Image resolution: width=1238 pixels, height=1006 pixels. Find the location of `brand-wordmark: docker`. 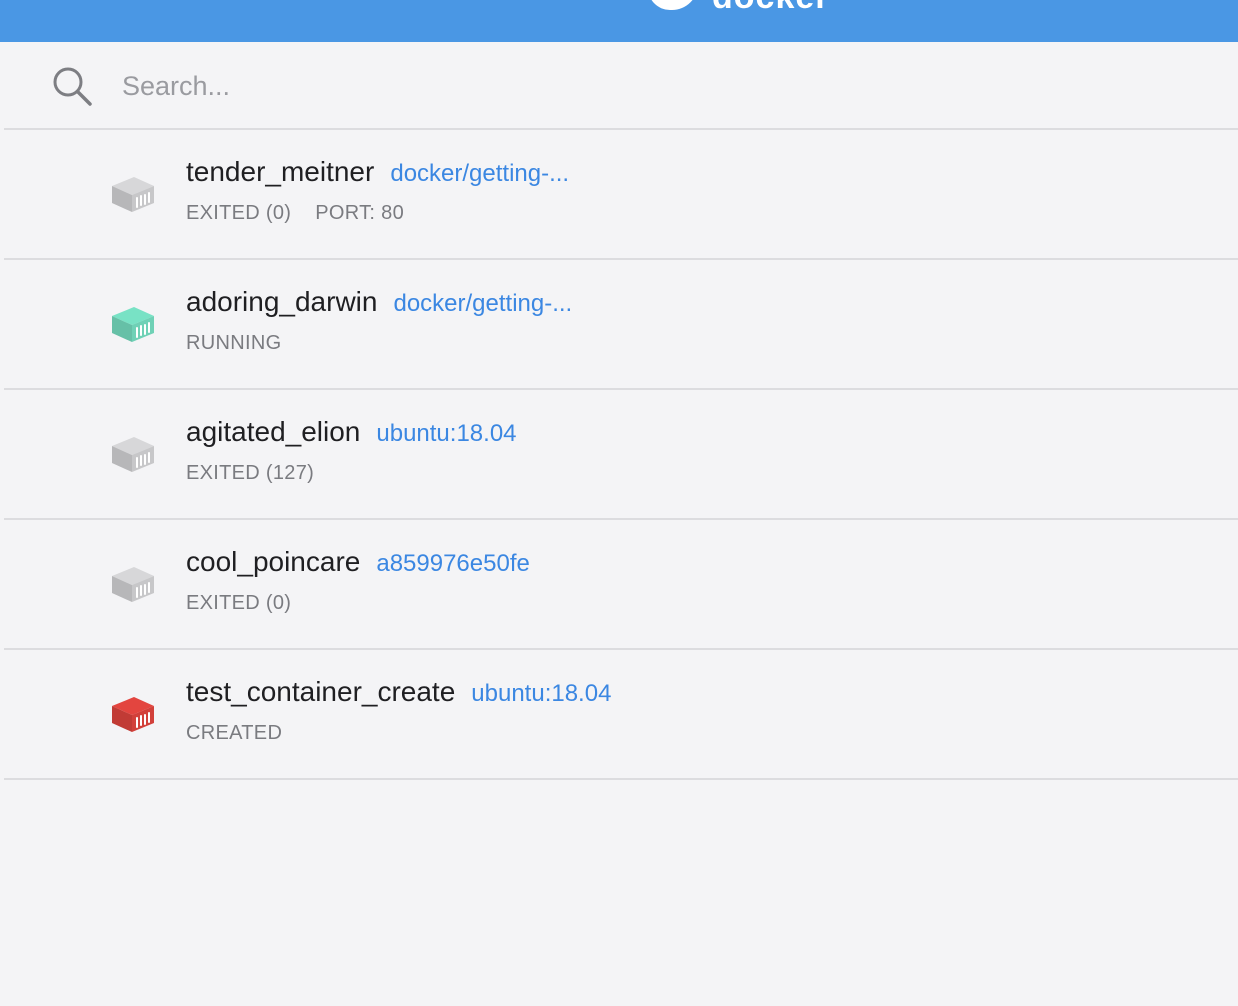

brand-wordmark: docker is located at coordinates (771, 7).